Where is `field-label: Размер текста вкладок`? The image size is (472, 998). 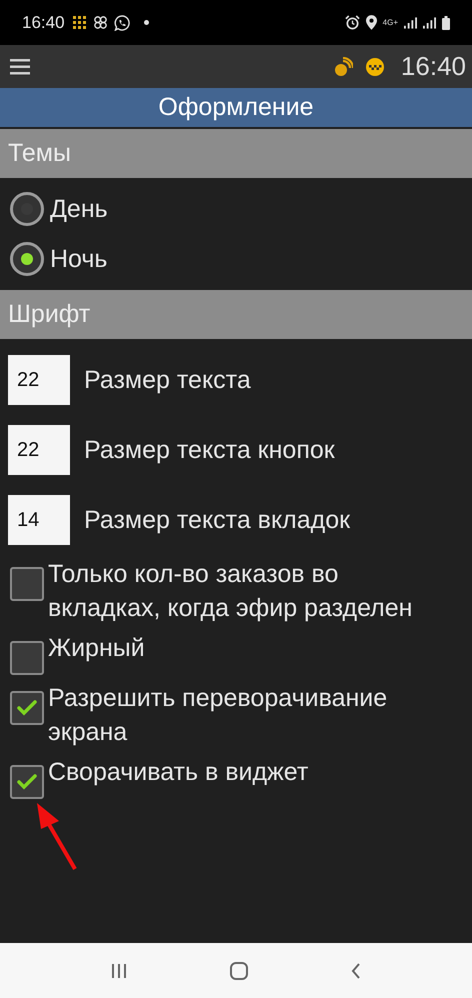
field-label: Размер текста вкладок is located at coordinates (217, 520).